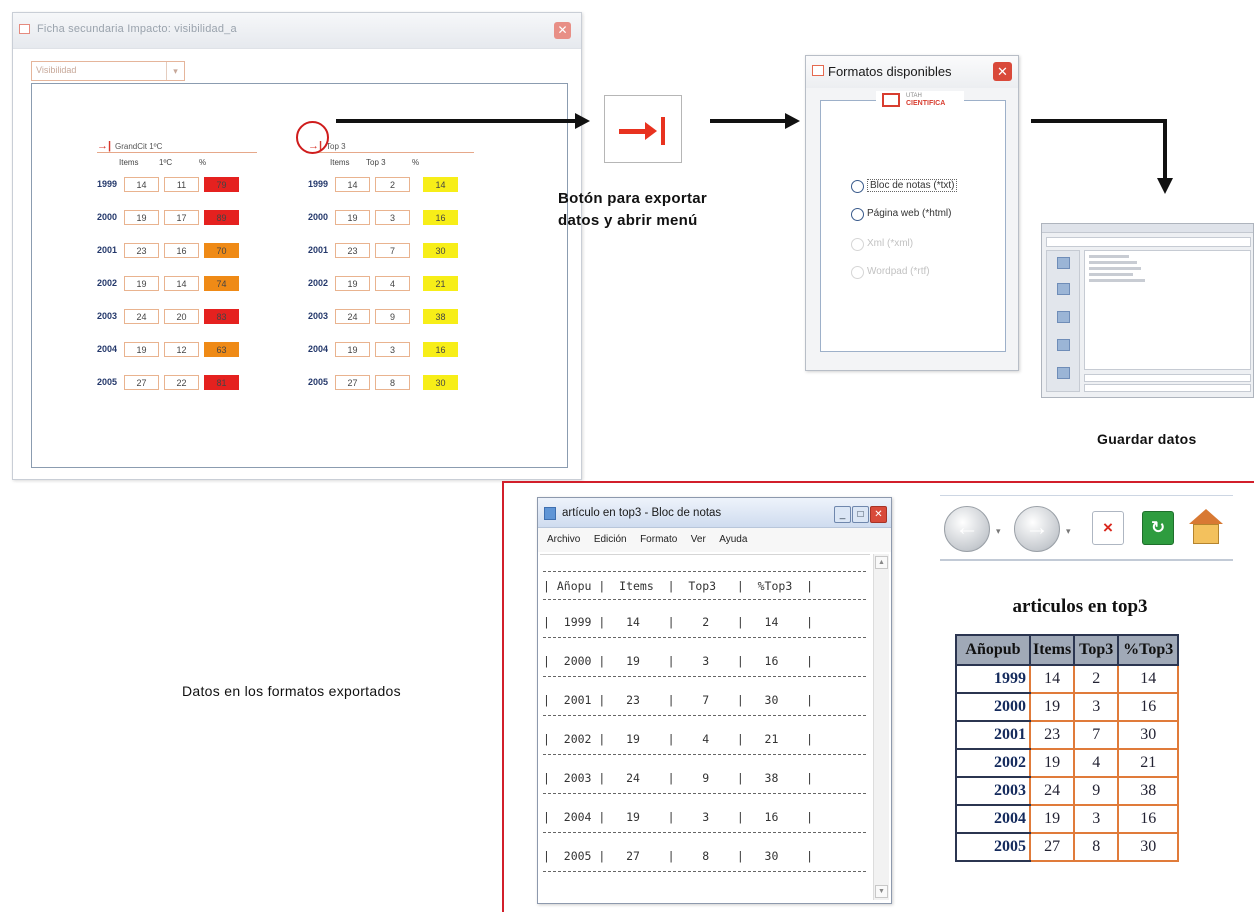  Describe the element at coordinates (177, 385) in the screenshot. I see `table-row: 2005 27 22 81` at that location.